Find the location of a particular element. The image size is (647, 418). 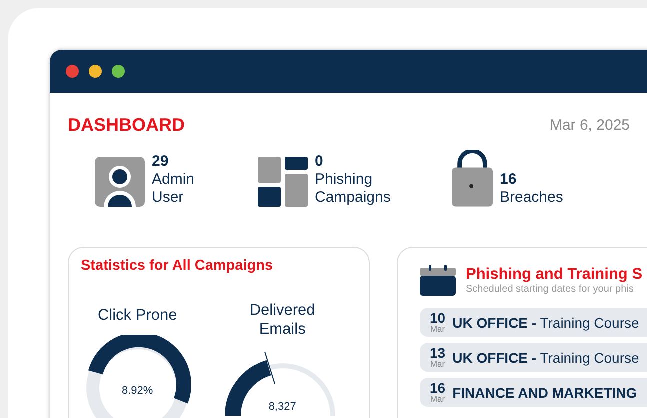

page-title: DASHBOARD is located at coordinates (126, 125).